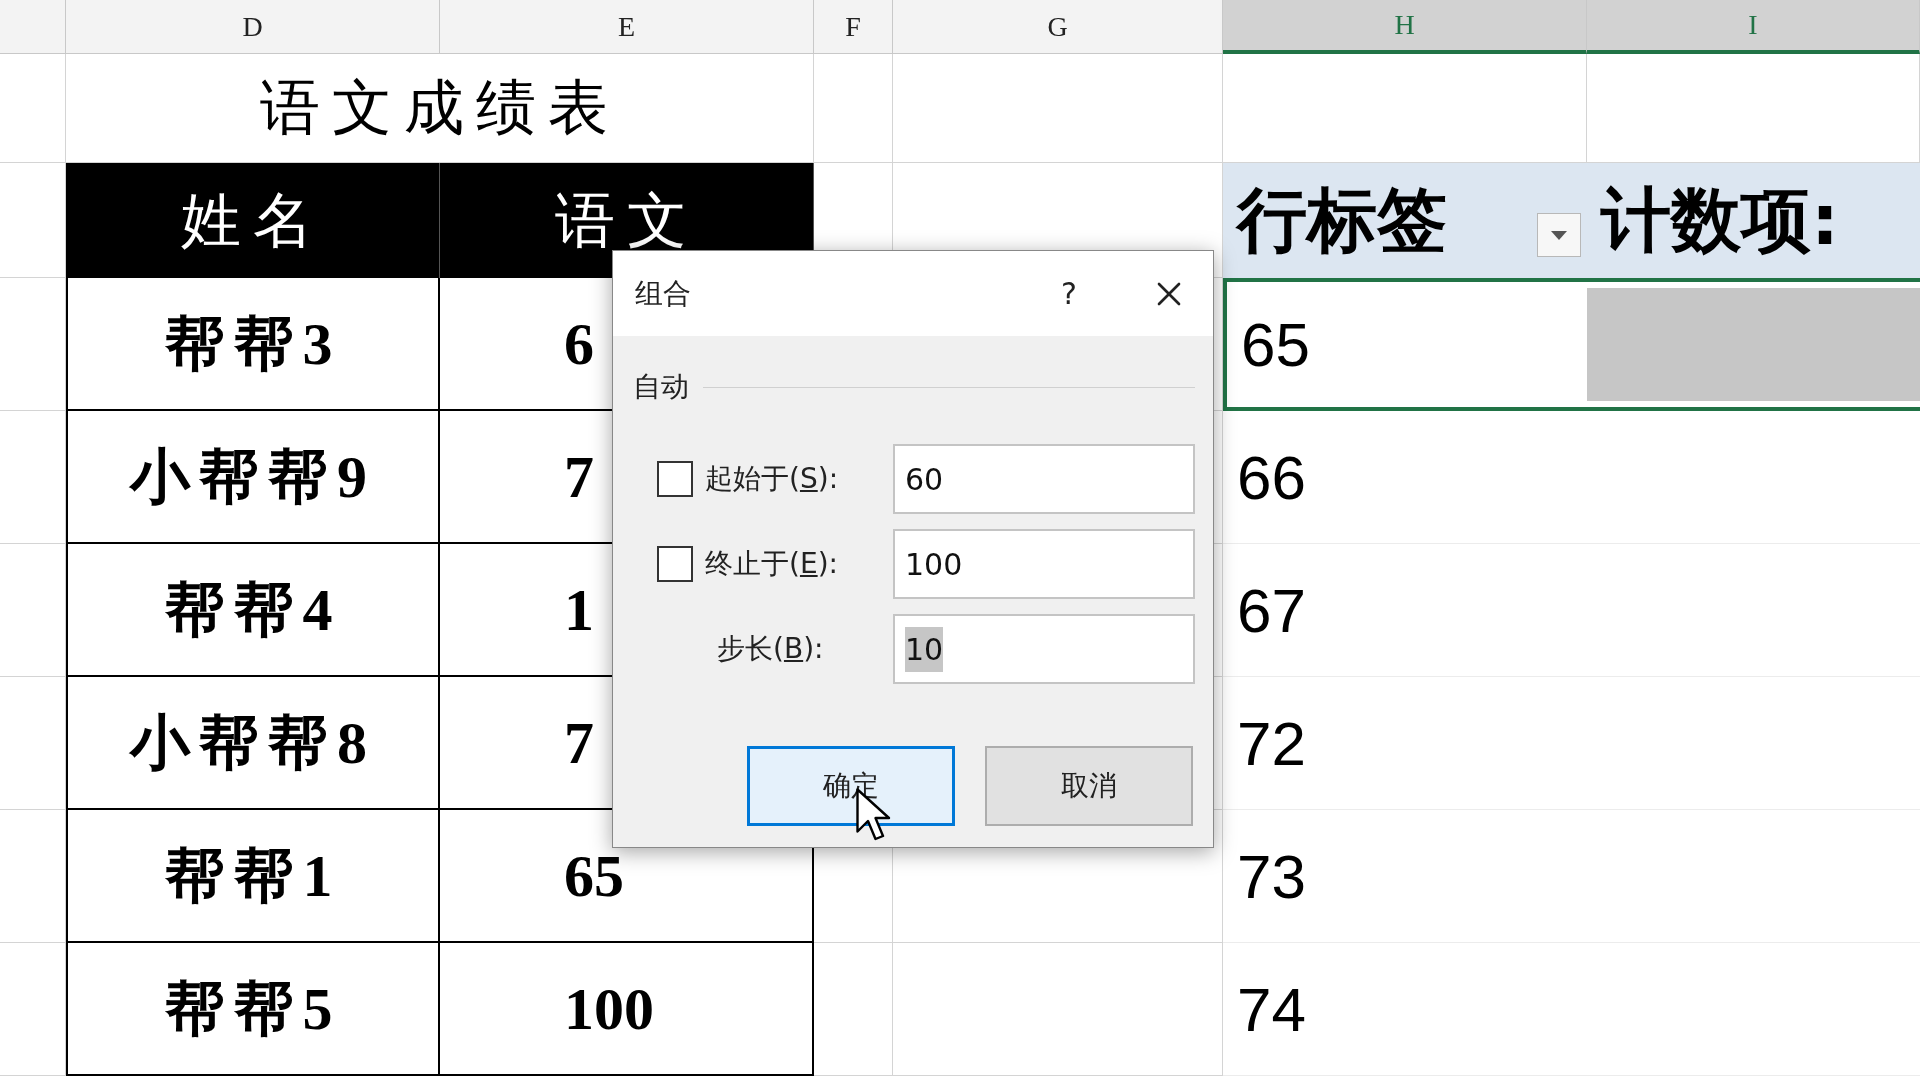 The height and width of the screenshot is (1080, 1920). I want to click on field-label: 终止于(E):, so click(771, 564).